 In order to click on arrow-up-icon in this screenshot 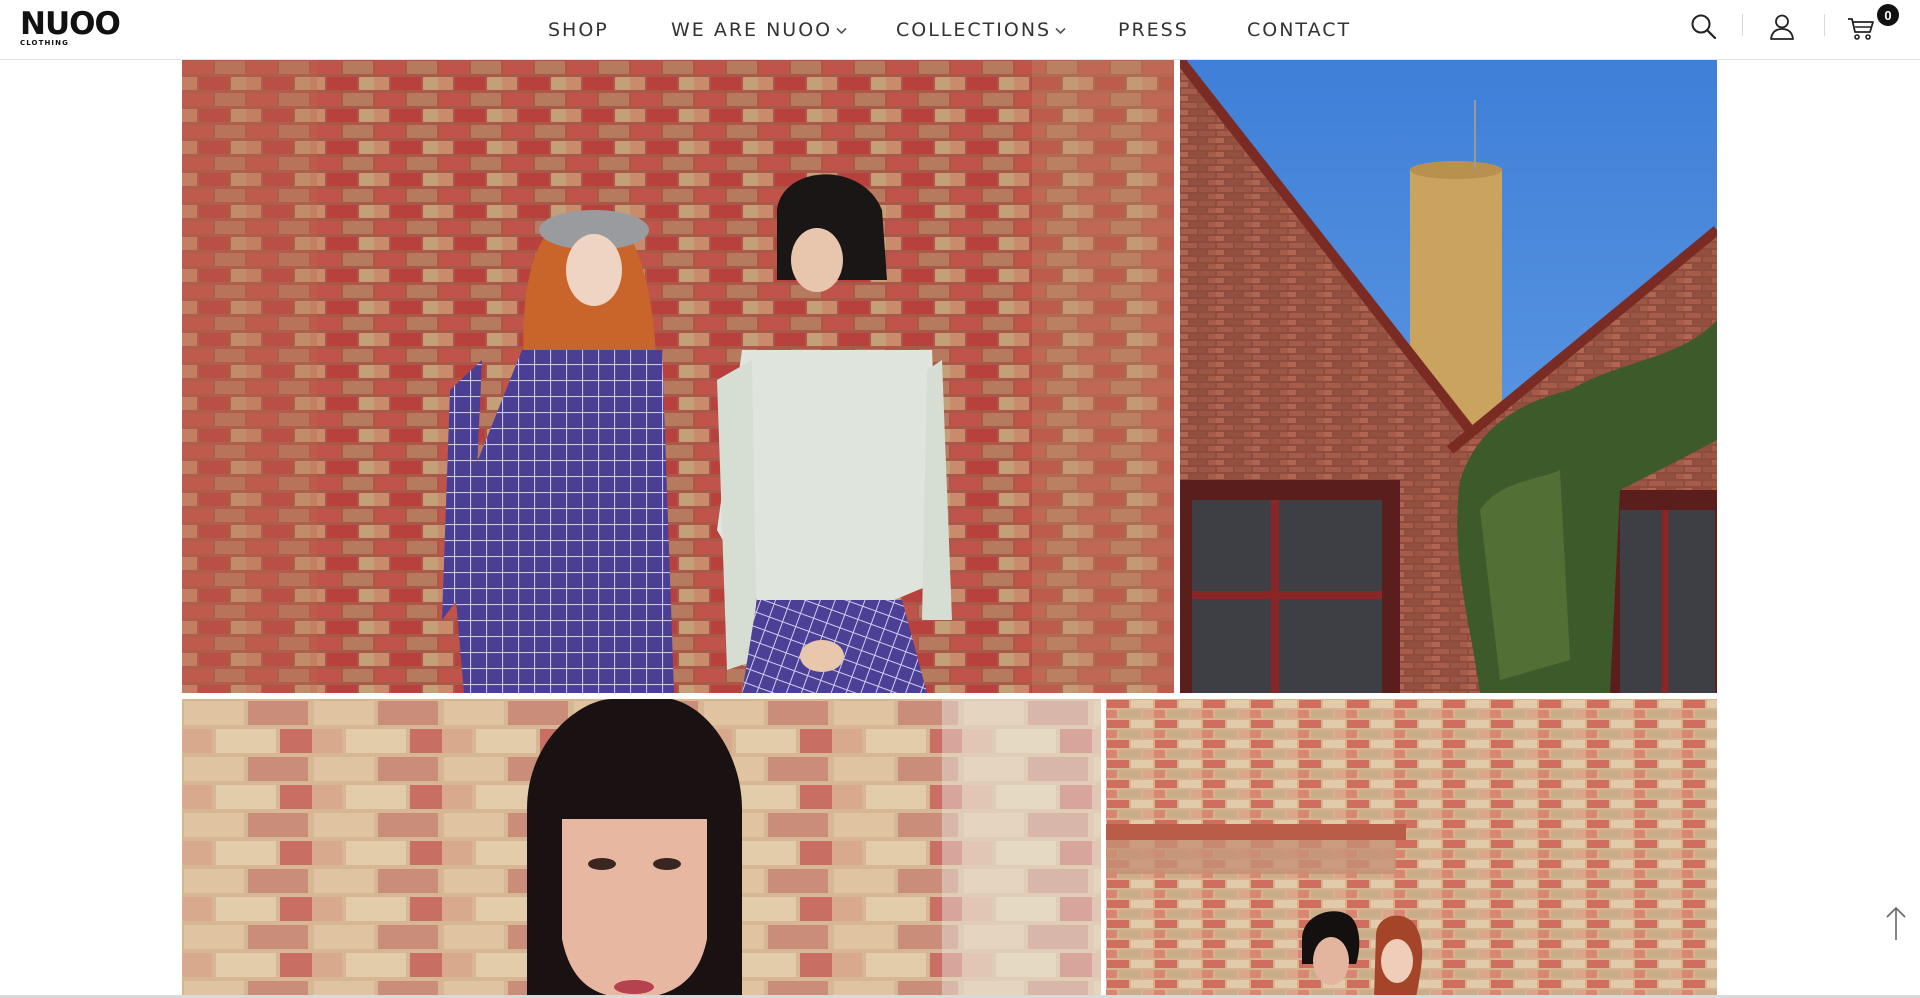, I will do `click(1896, 923)`.